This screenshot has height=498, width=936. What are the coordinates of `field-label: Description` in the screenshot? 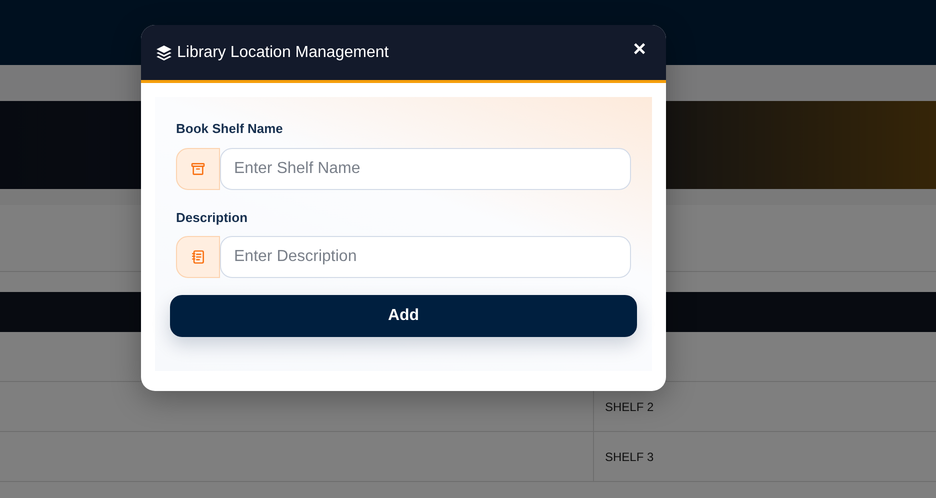 It's located at (212, 217).